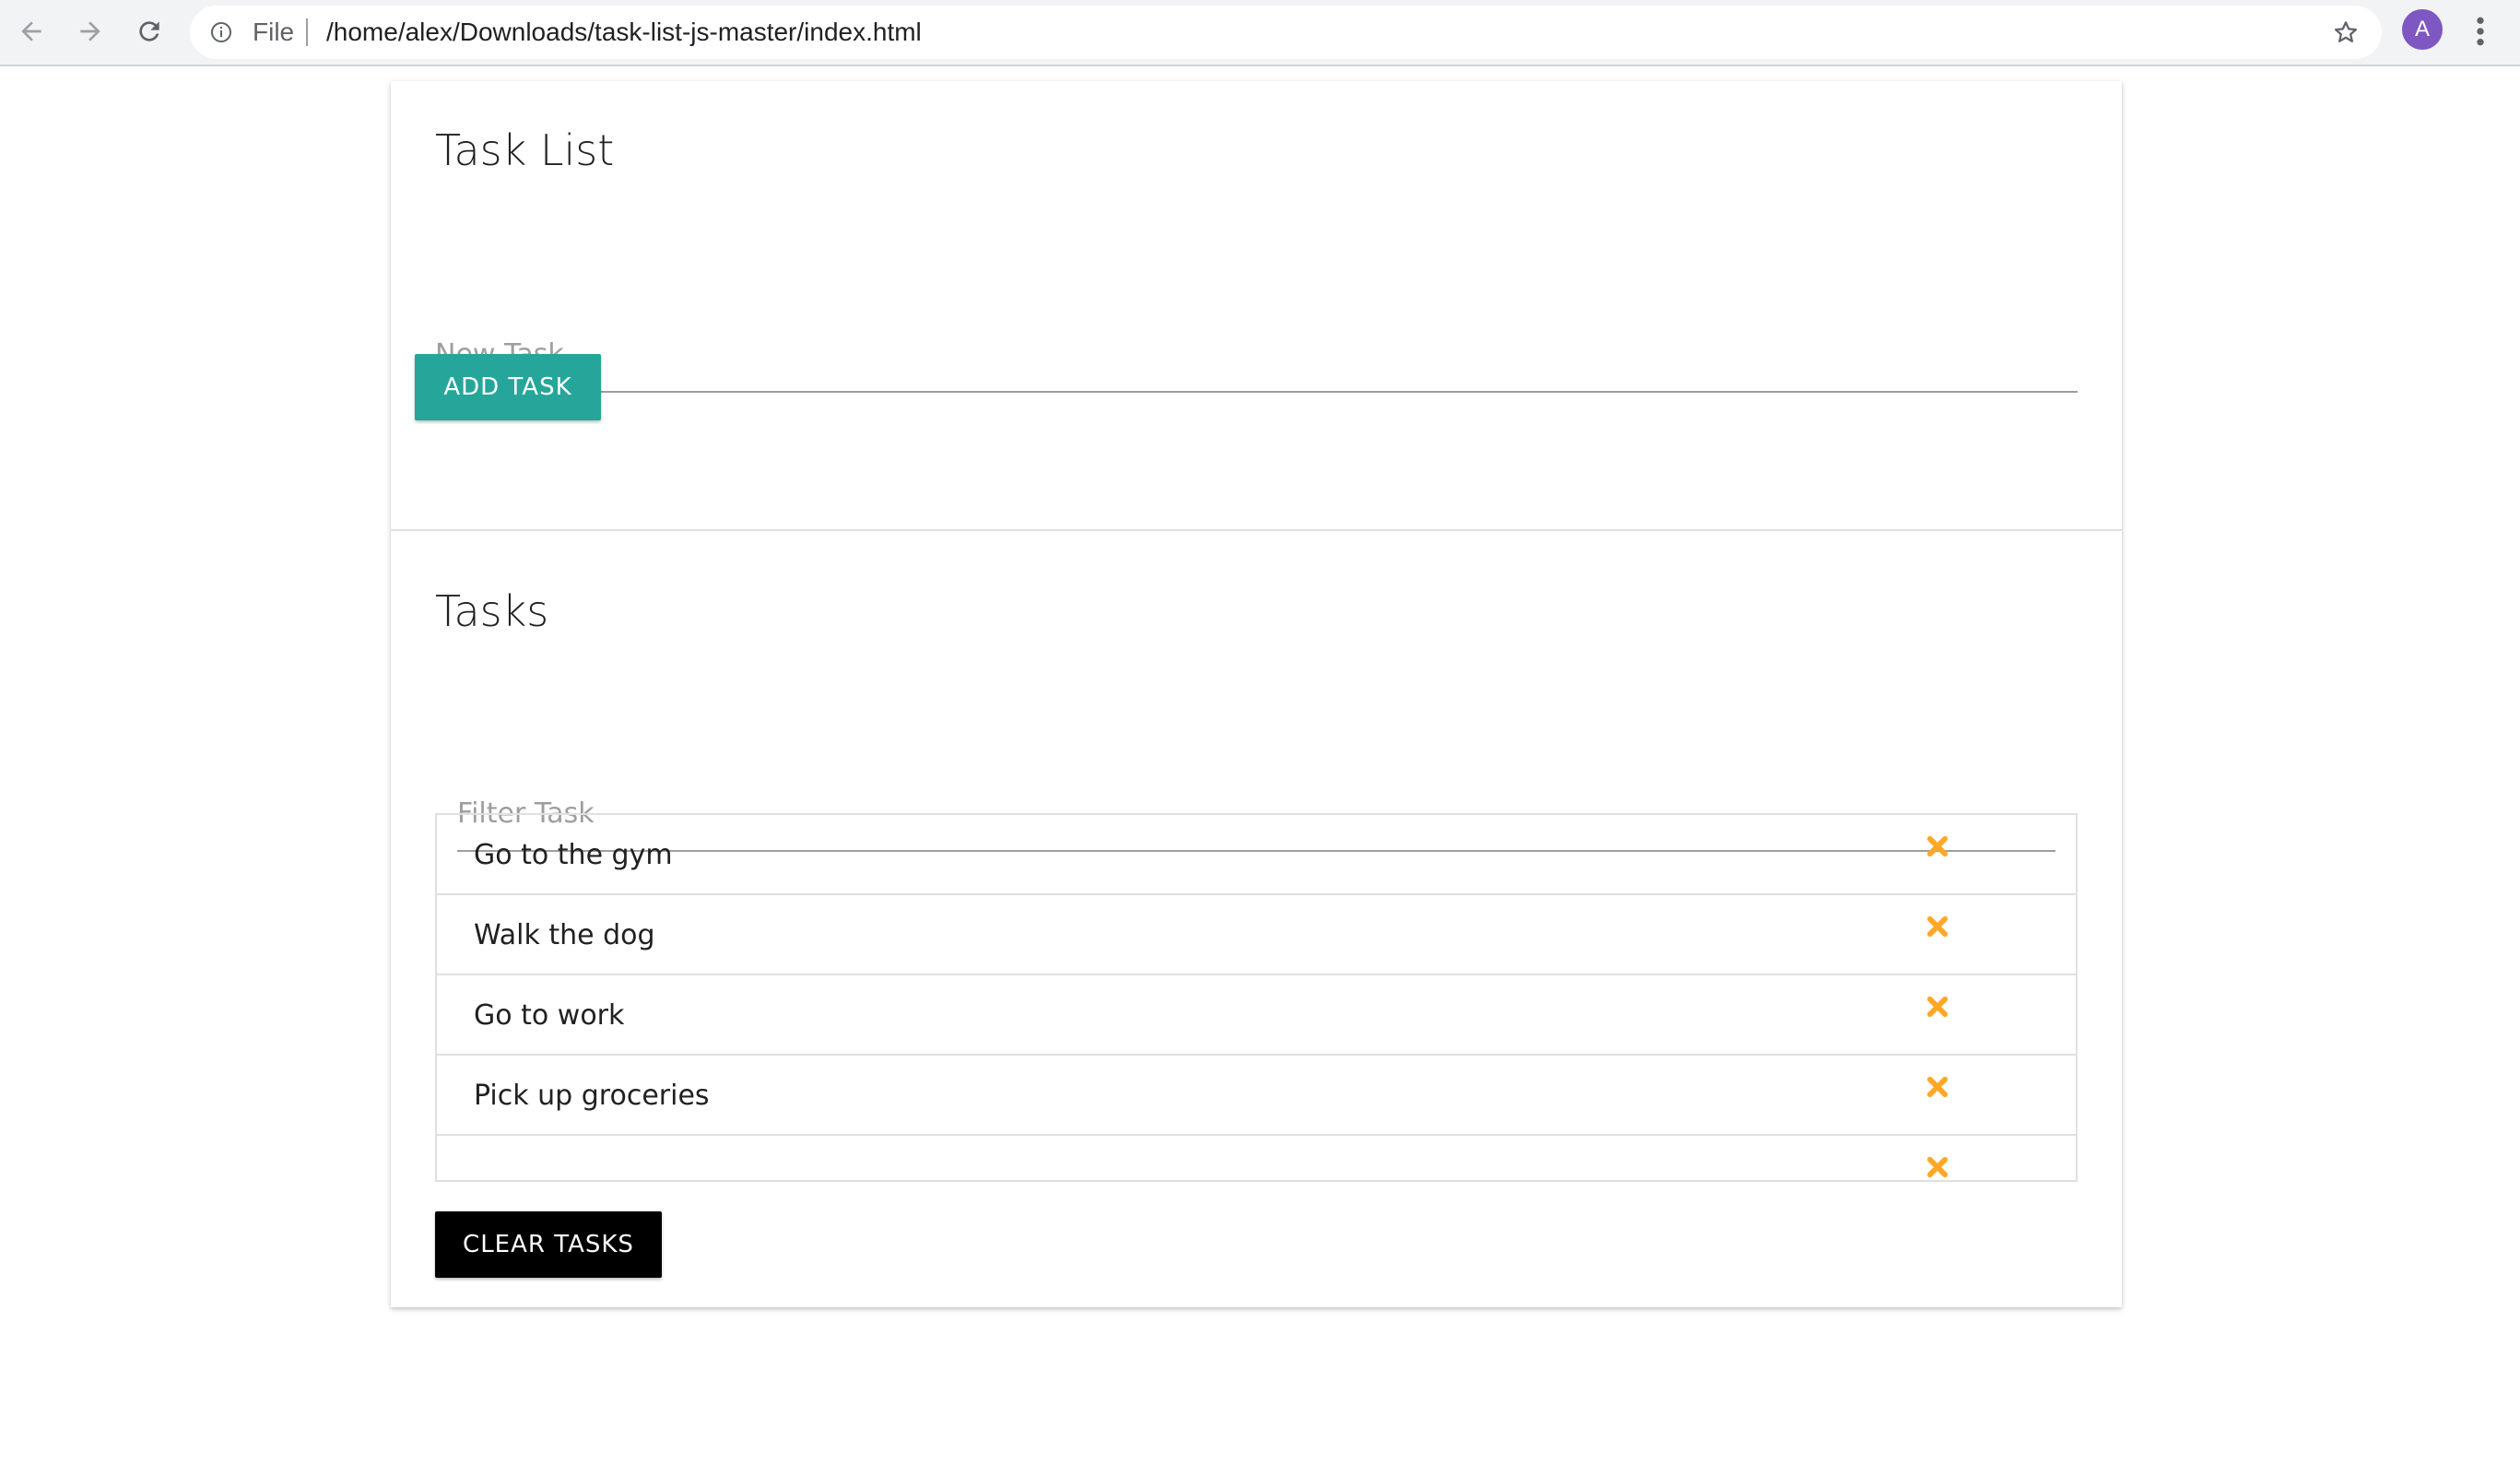  I want to click on back-button, so click(31, 31).